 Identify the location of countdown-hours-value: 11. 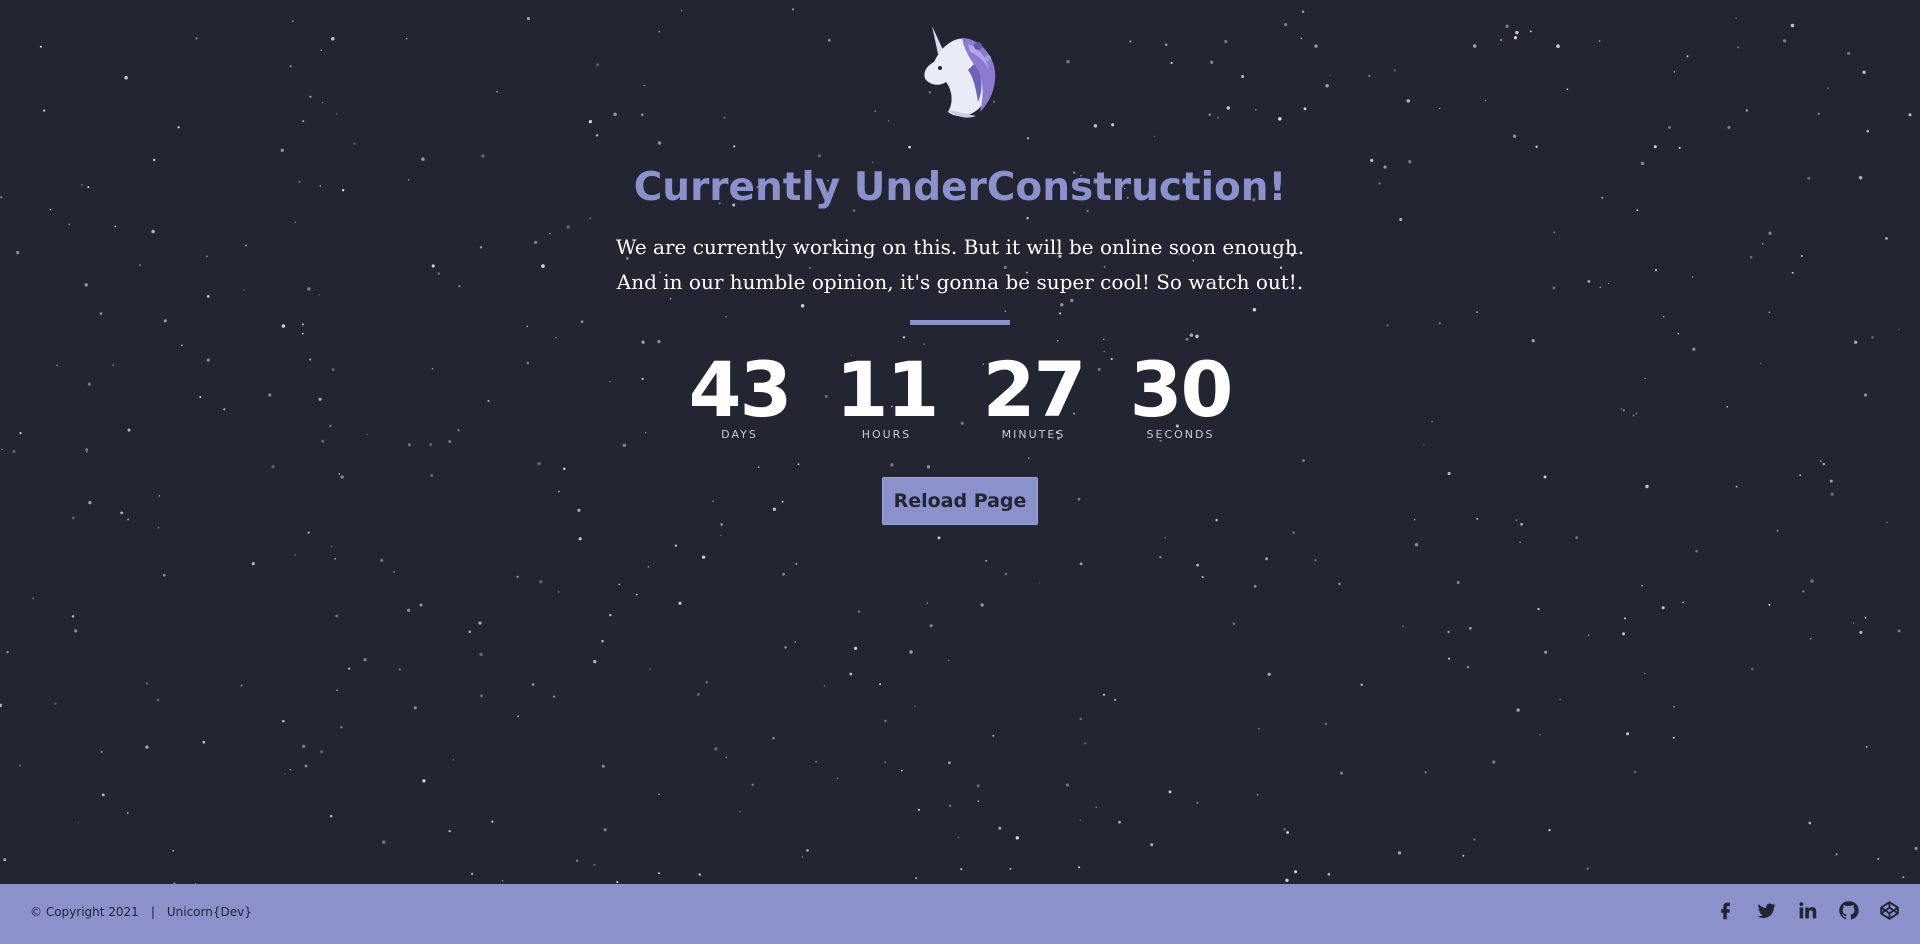
(887, 389).